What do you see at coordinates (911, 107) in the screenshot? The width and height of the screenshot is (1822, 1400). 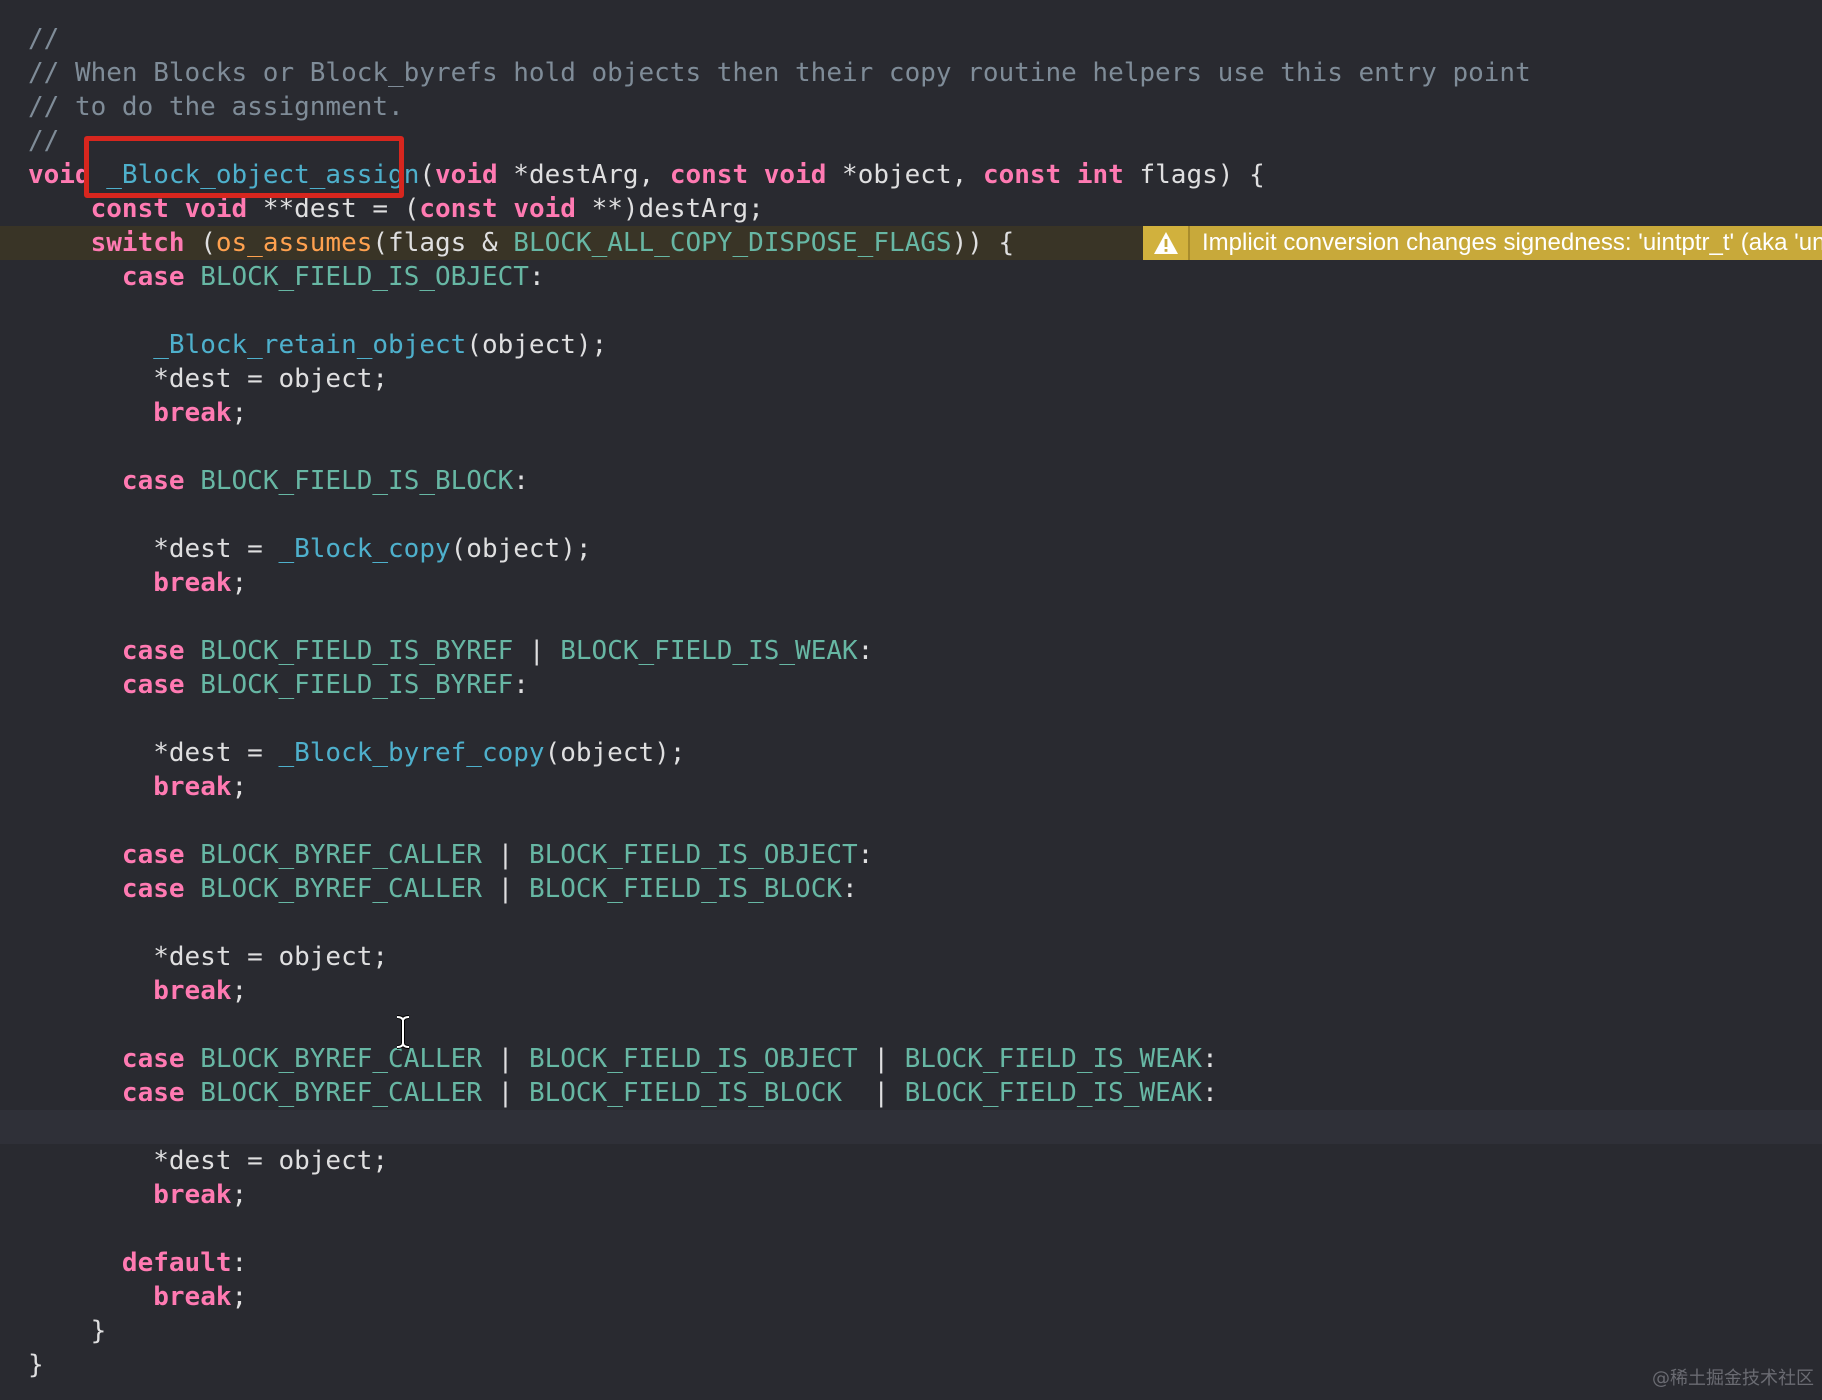 I see `code-line: // to do the assignment.` at bounding box center [911, 107].